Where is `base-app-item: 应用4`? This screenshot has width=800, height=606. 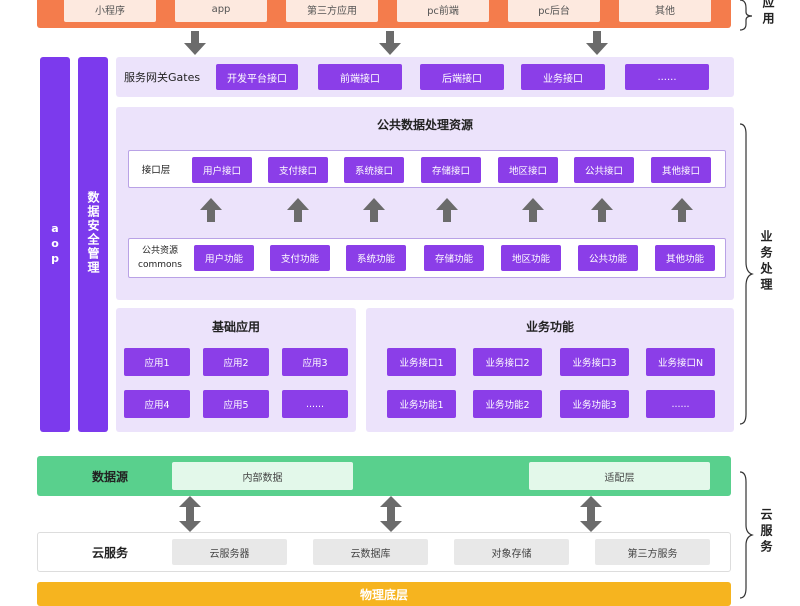
base-app-item: 应用4 is located at coordinates (157, 404).